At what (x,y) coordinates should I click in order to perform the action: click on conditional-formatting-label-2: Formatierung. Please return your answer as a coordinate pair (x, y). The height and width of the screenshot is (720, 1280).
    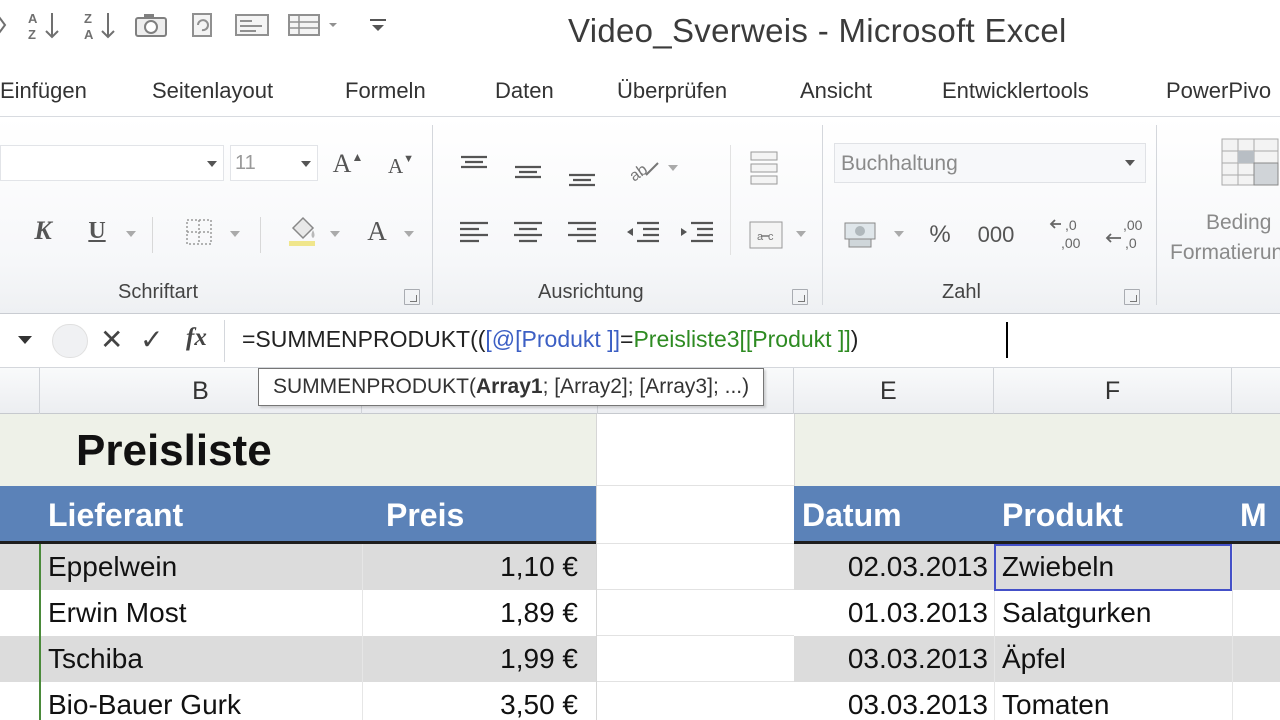
    Looking at the image, I should click on (1225, 253).